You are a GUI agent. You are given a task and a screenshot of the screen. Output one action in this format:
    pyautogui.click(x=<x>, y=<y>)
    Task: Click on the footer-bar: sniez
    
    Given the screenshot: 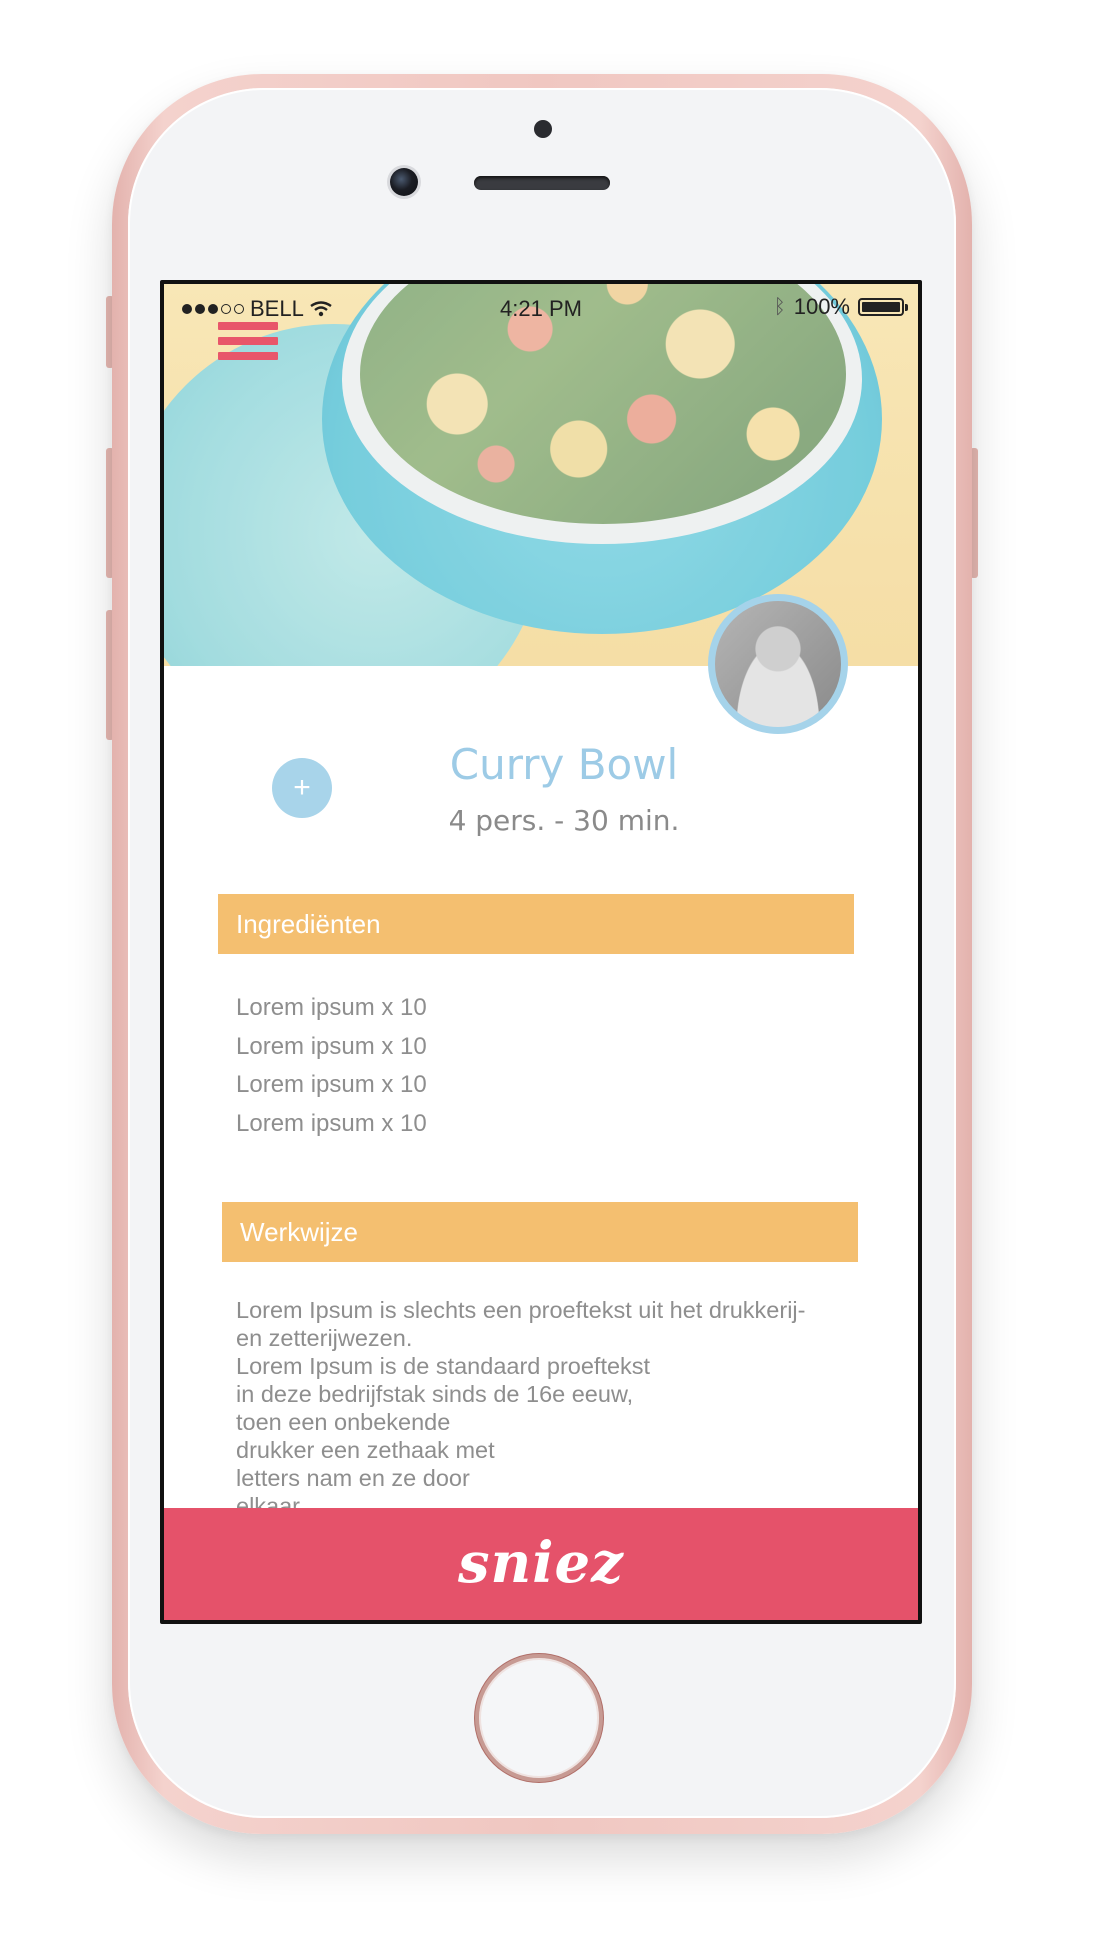 What is the action you would take?
    pyautogui.click(x=541, y=1564)
    